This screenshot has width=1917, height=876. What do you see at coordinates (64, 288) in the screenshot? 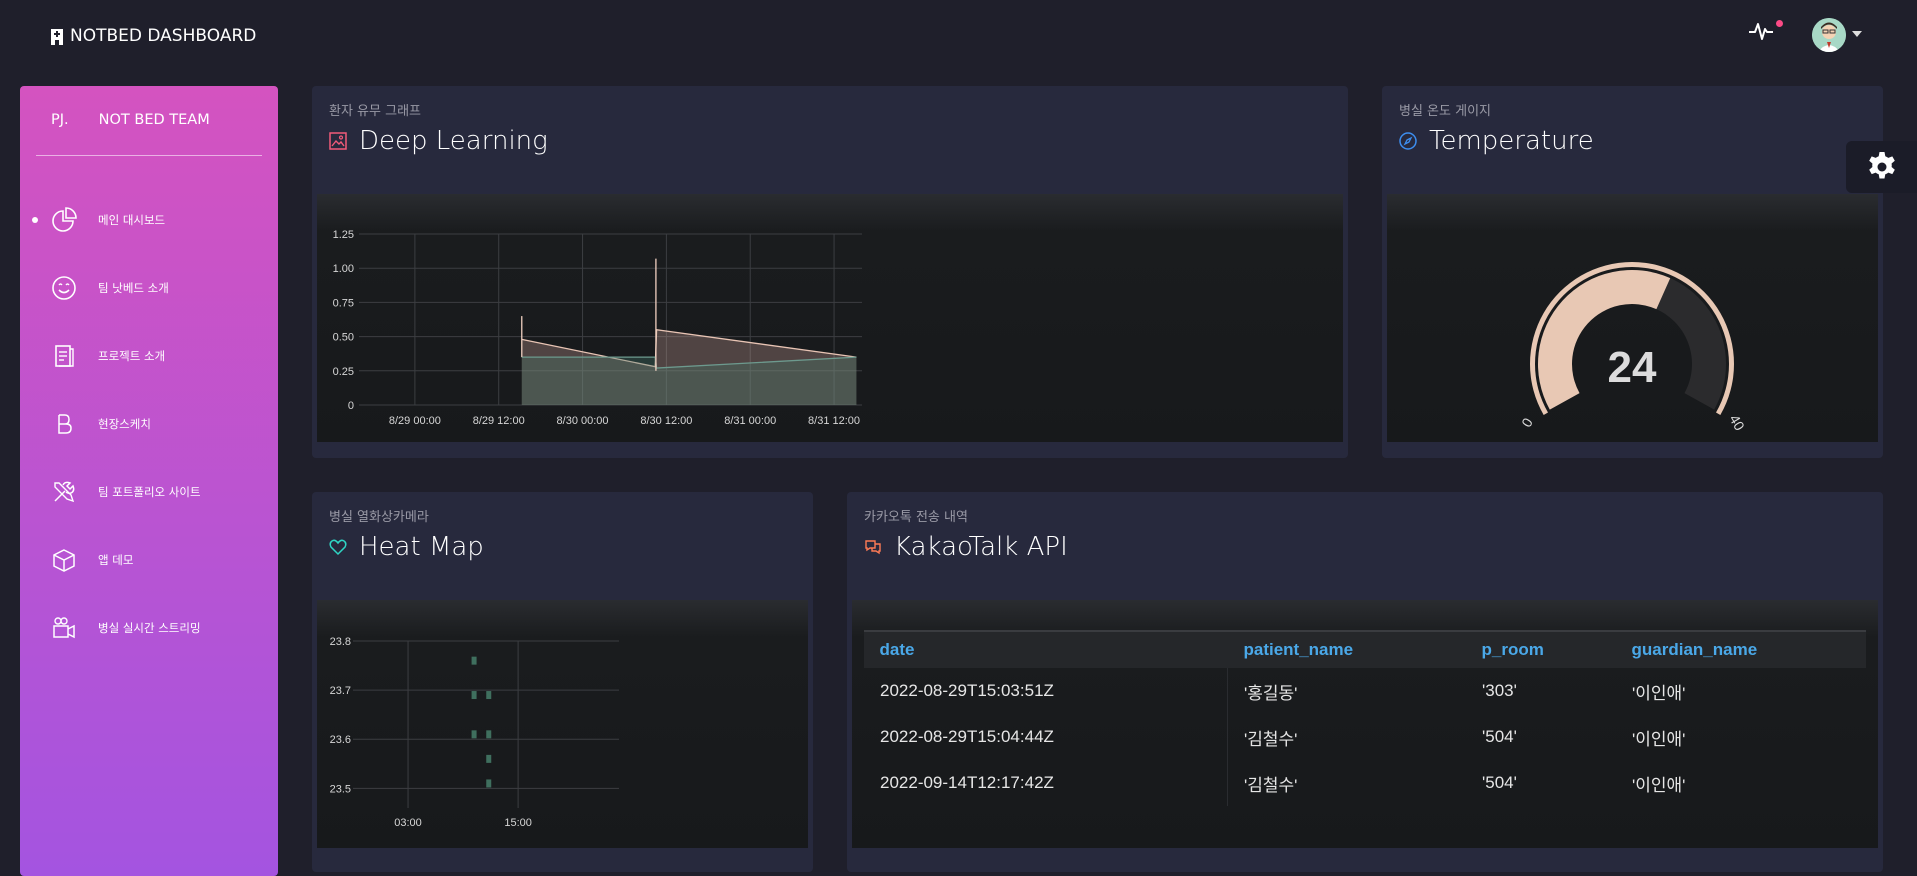
I see `smile-icon` at bounding box center [64, 288].